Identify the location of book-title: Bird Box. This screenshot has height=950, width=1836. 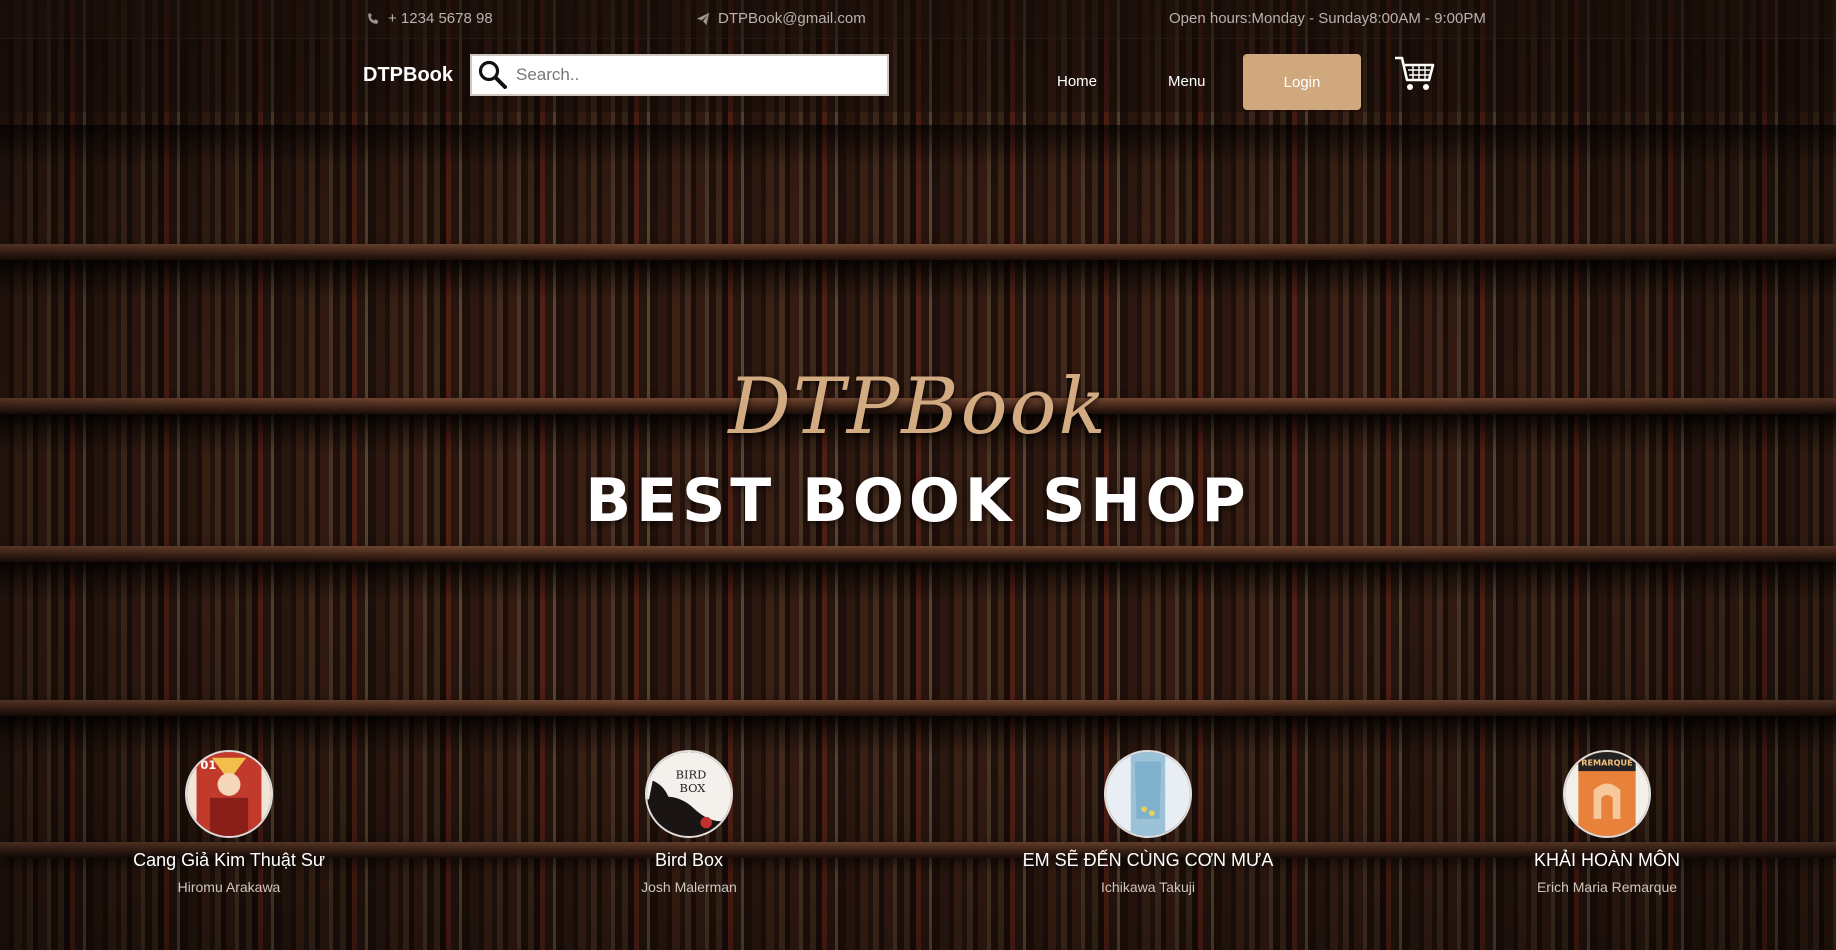
(689, 860).